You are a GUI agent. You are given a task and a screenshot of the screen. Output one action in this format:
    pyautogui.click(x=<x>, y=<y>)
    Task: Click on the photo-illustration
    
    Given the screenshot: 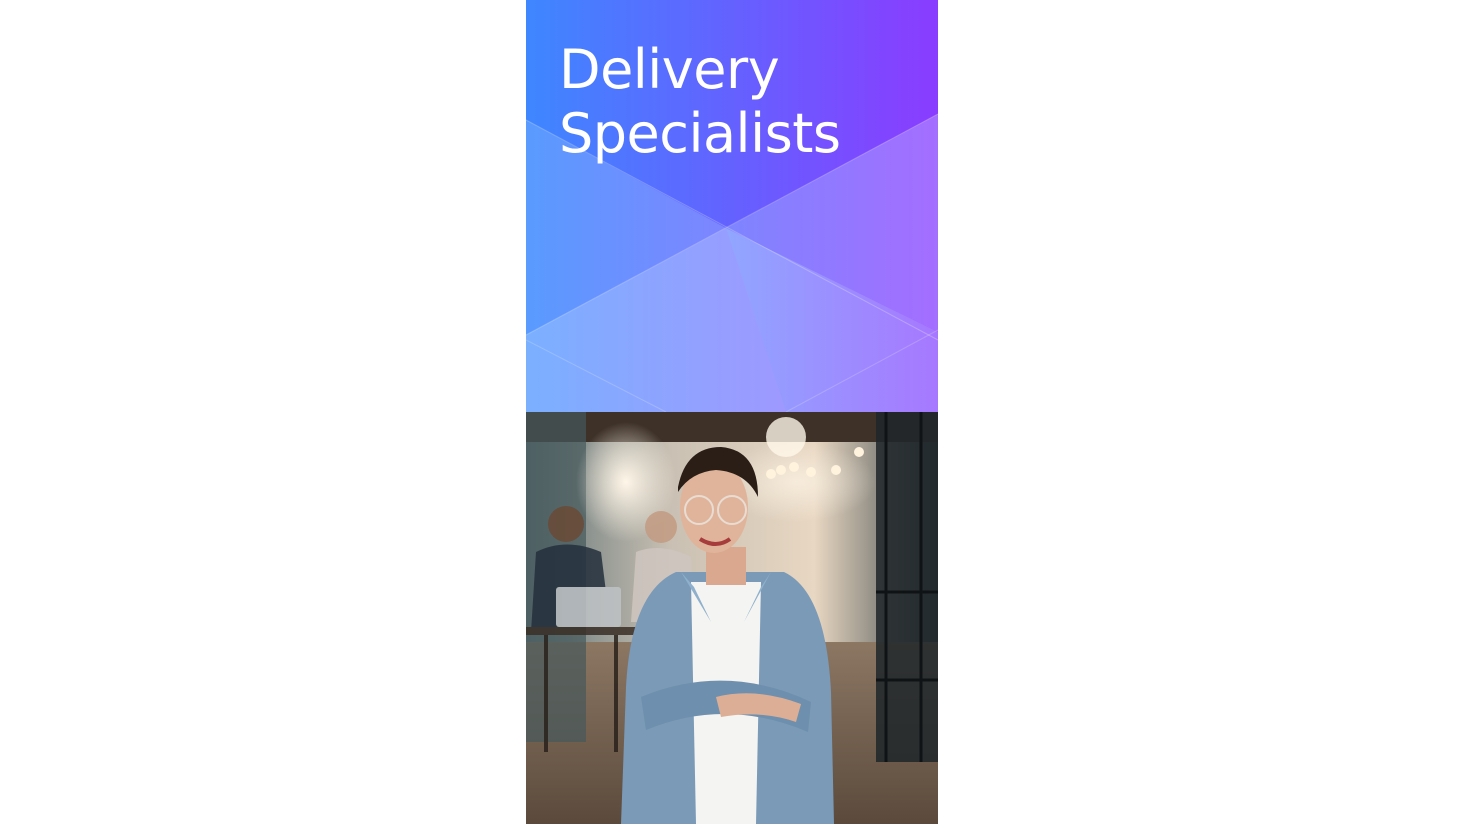 What is the action you would take?
    pyautogui.click(x=732, y=618)
    